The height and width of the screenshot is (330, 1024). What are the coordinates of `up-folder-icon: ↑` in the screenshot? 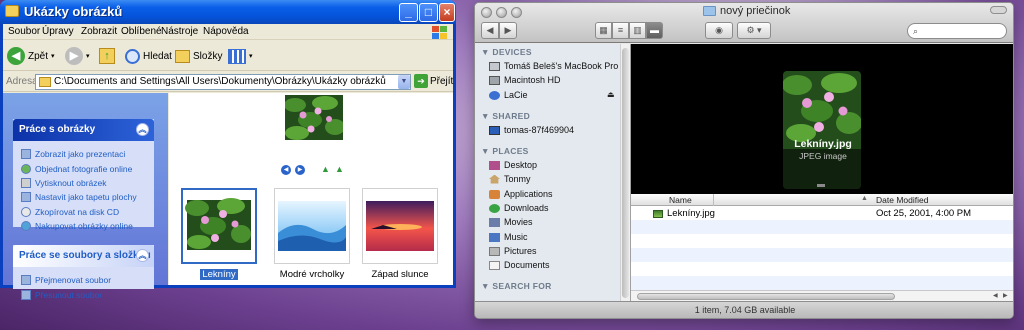 It's located at (107, 56).